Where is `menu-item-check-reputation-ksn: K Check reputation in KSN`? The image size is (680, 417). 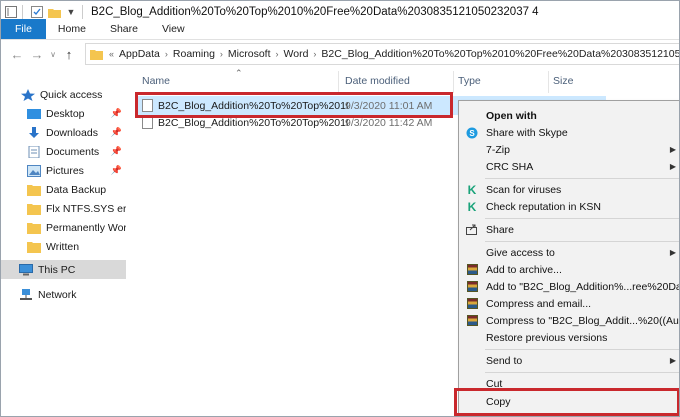
menu-item-check-reputation-ksn: K Check reputation in KSN is located at coordinates (569, 206).